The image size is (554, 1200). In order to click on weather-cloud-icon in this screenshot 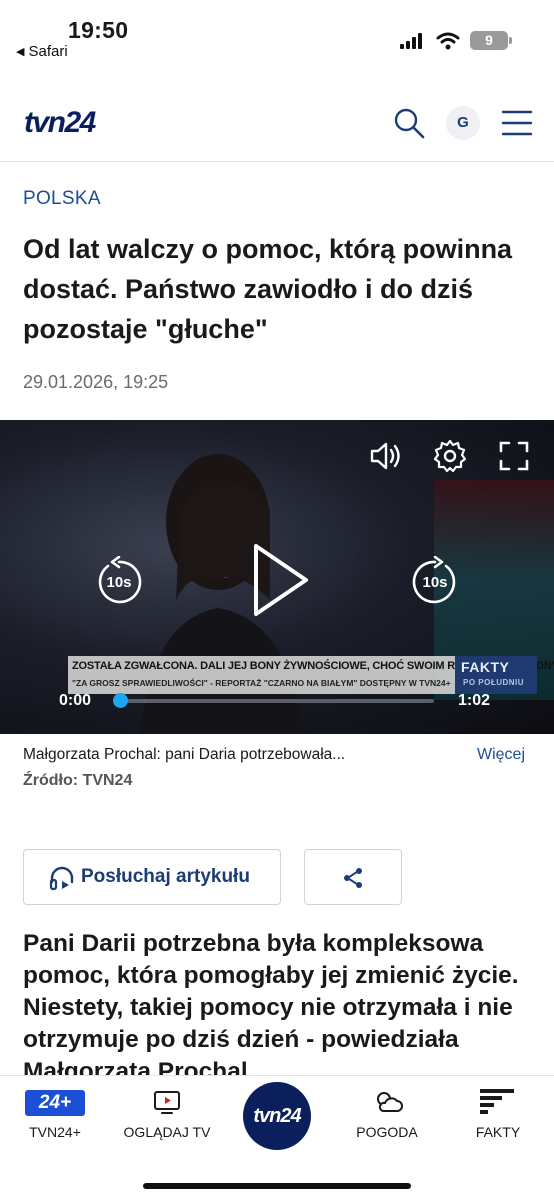, I will do `click(390, 1102)`.